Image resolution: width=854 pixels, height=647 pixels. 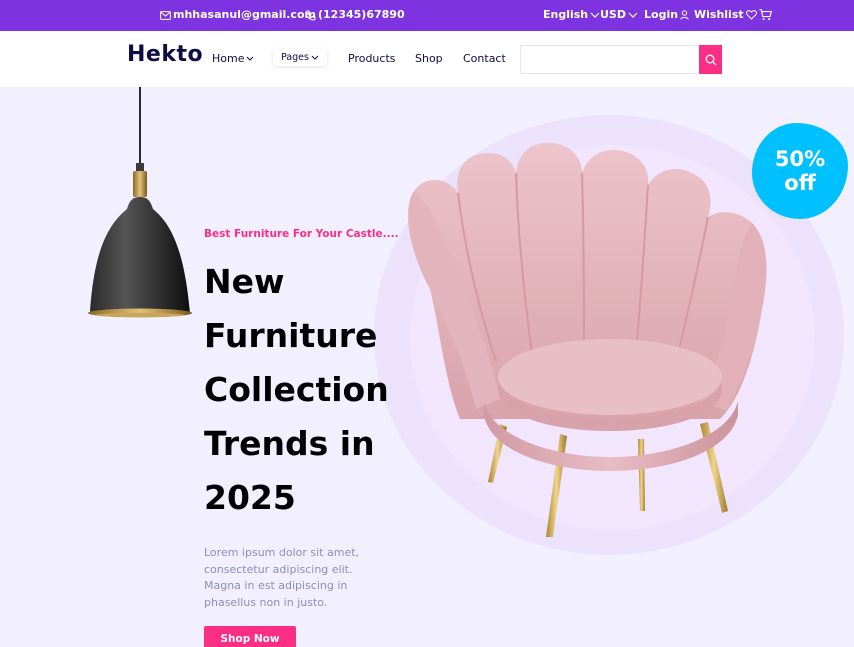 What do you see at coordinates (310, 15) in the screenshot?
I see `phone-icon` at bounding box center [310, 15].